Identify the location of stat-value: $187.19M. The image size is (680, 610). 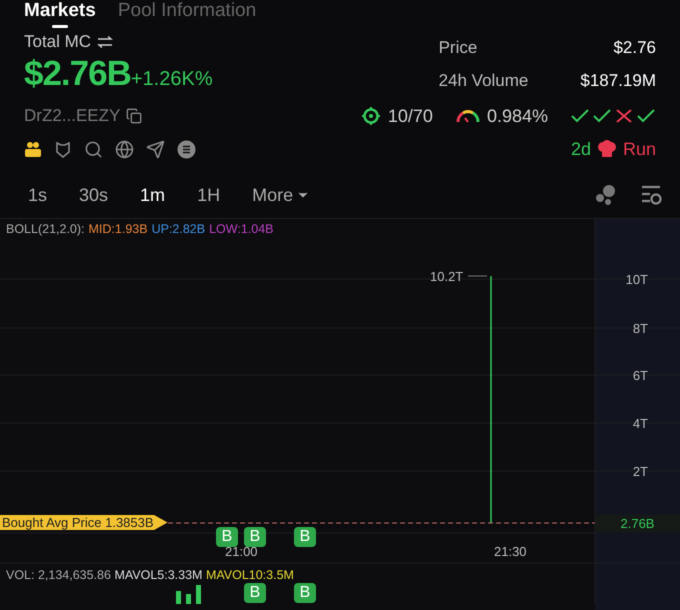
(618, 81).